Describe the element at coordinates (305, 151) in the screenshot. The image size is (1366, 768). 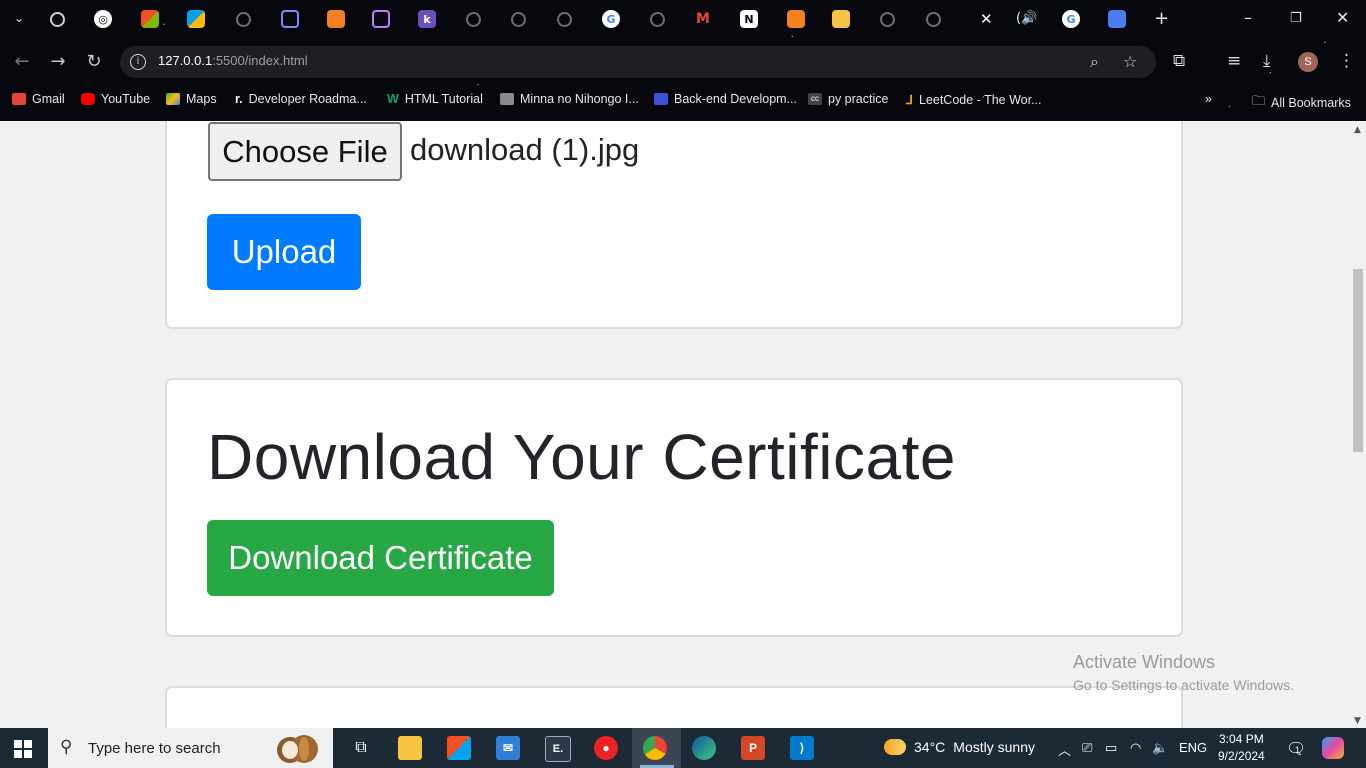
I see `choose-file-button: Choose File` at that location.